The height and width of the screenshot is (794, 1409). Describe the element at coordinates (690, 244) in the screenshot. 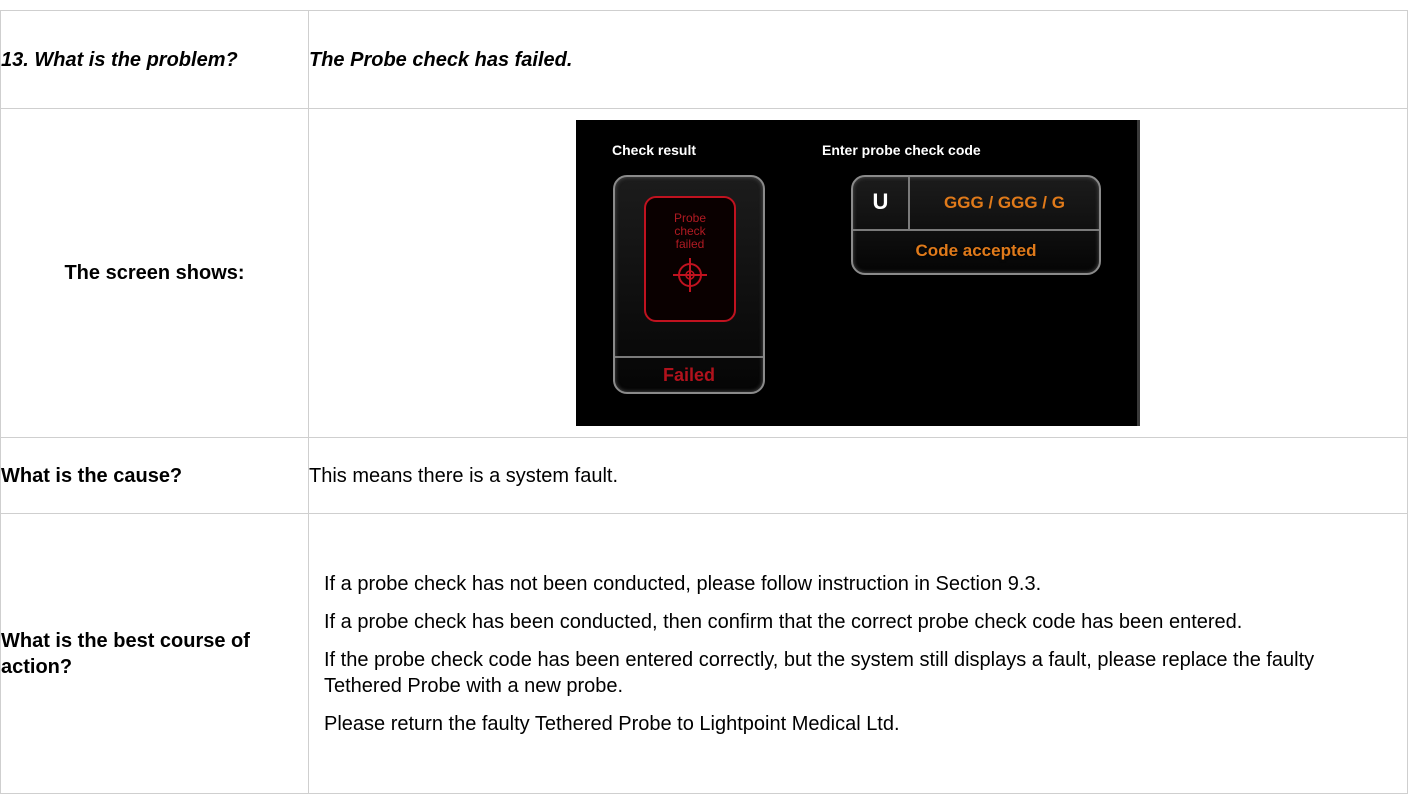

I see `card-line-3: failed` at that location.